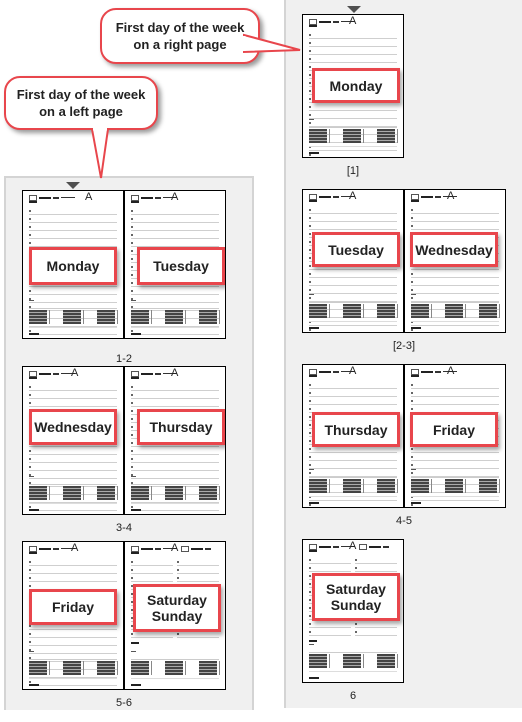 Image resolution: width=522 pixels, height=722 pixels. What do you see at coordinates (180, 36) in the screenshot?
I see `callout-right-page: First day of the week on a right page` at bounding box center [180, 36].